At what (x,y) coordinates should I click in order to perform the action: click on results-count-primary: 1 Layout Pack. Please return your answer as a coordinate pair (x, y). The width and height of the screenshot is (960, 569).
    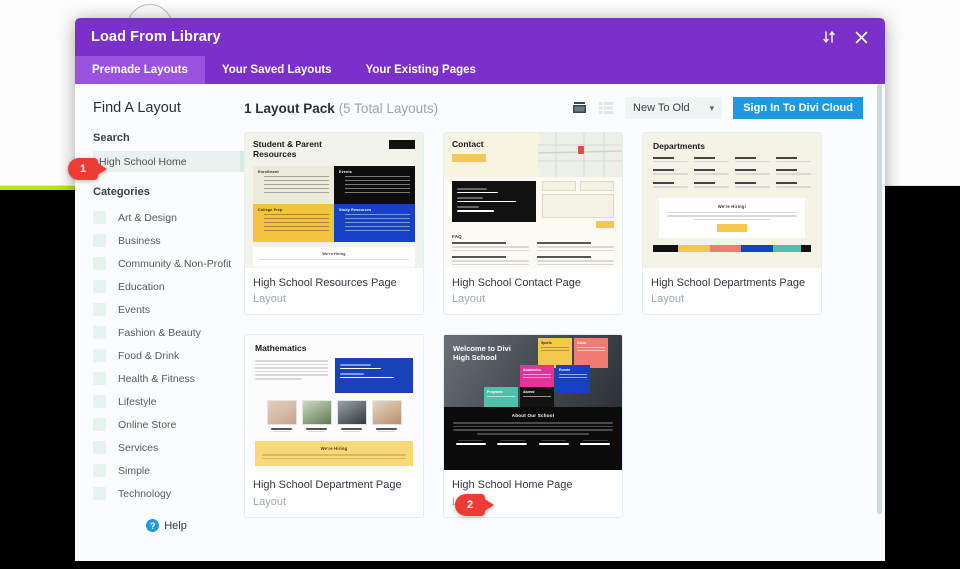
    Looking at the image, I should click on (289, 108).